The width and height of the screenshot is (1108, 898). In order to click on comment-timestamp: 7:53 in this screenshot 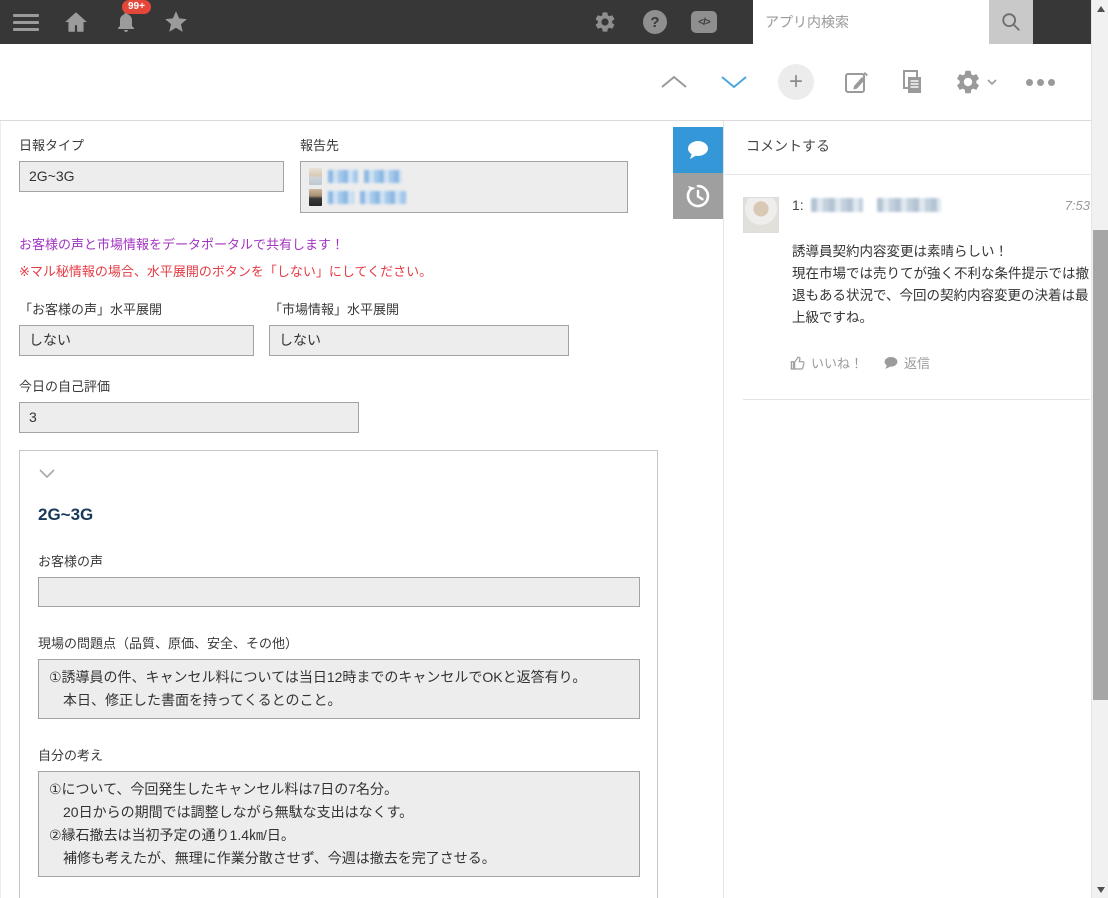, I will do `click(1077, 205)`.